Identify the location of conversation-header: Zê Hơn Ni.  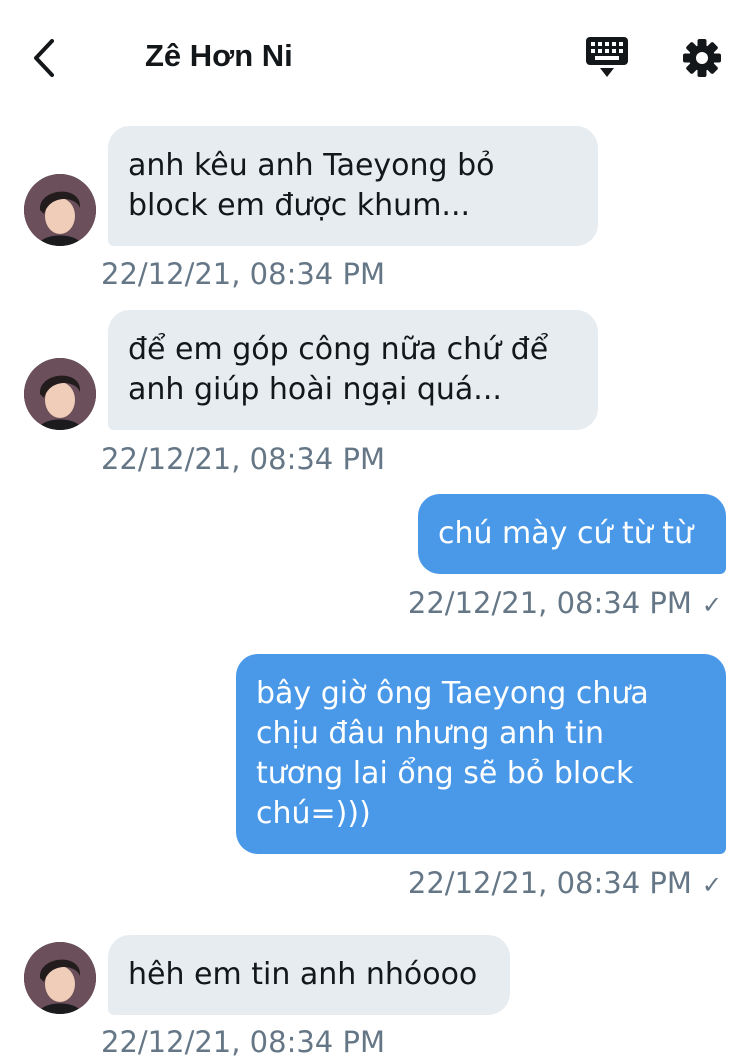
(375, 57).